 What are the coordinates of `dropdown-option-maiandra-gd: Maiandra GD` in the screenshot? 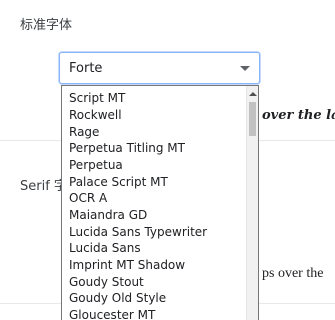 It's located at (108, 215).